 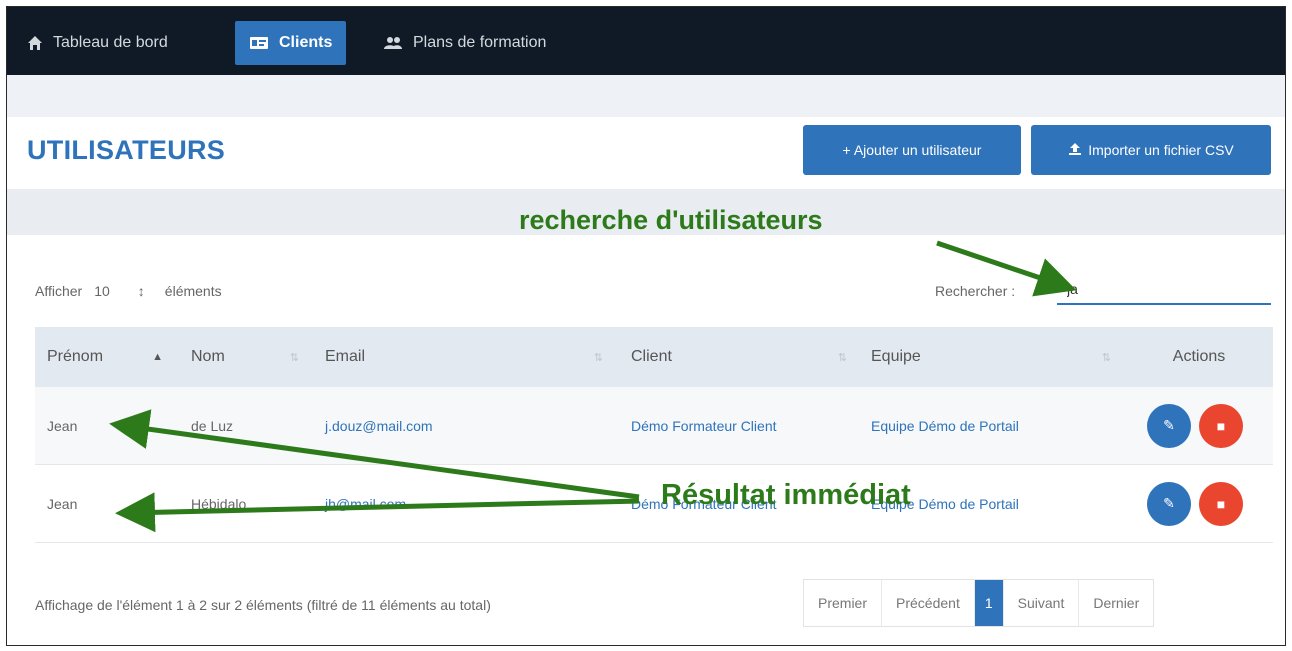 What do you see at coordinates (671, 220) in the screenshot?
I see `search-annotation: recherche d'utilisateurs` at bounding box center [671, 220].